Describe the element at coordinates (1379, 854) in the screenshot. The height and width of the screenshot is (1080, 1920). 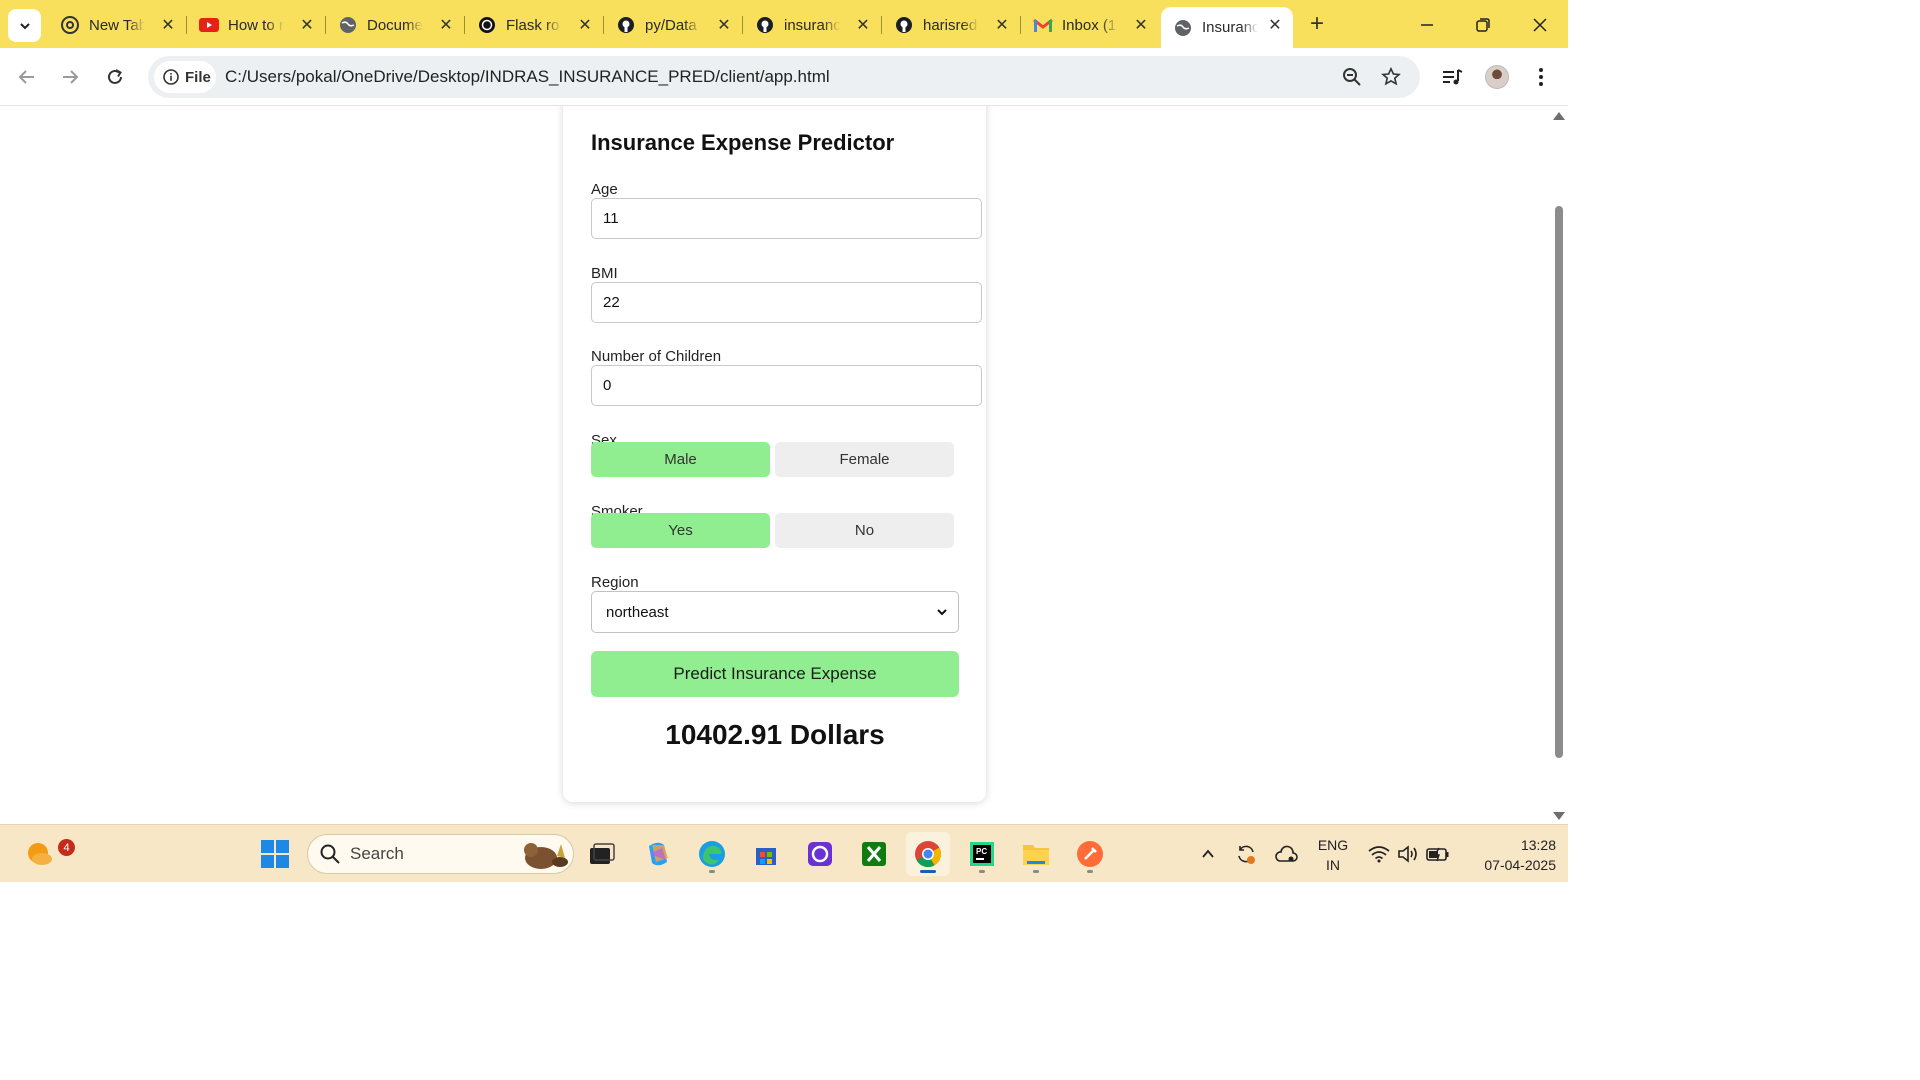
I see `wifi-tray-button` at that location.